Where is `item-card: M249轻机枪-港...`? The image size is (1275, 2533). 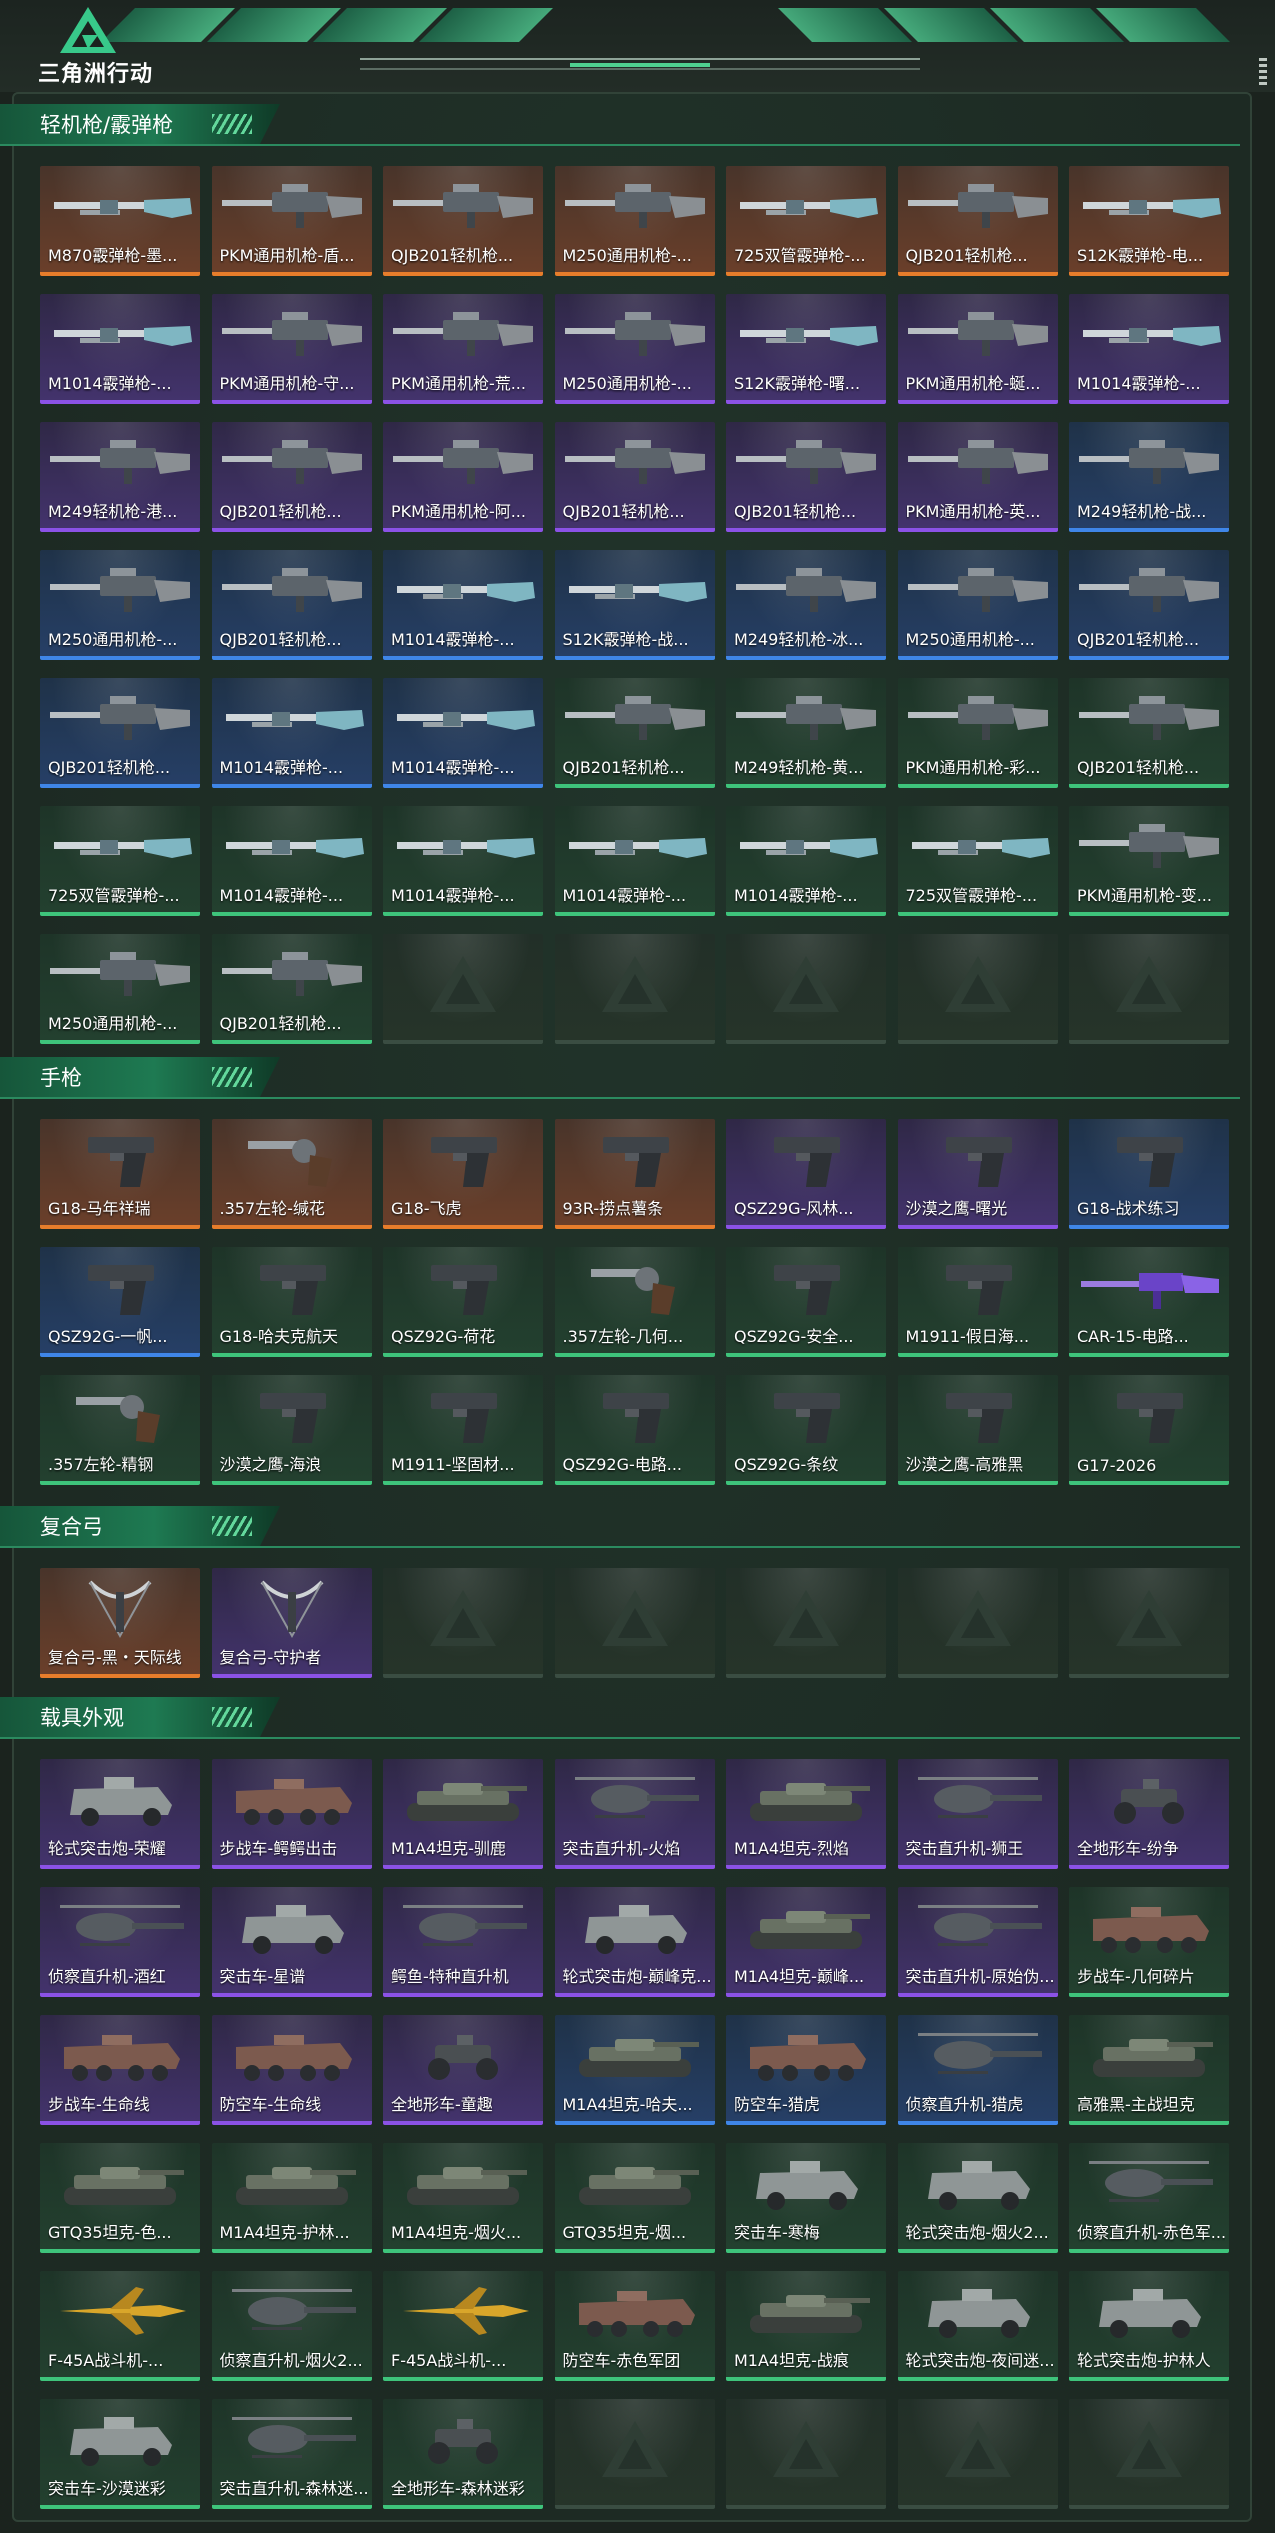 item-card: M249轻机枪-港... is located at coordinates (120, 477).